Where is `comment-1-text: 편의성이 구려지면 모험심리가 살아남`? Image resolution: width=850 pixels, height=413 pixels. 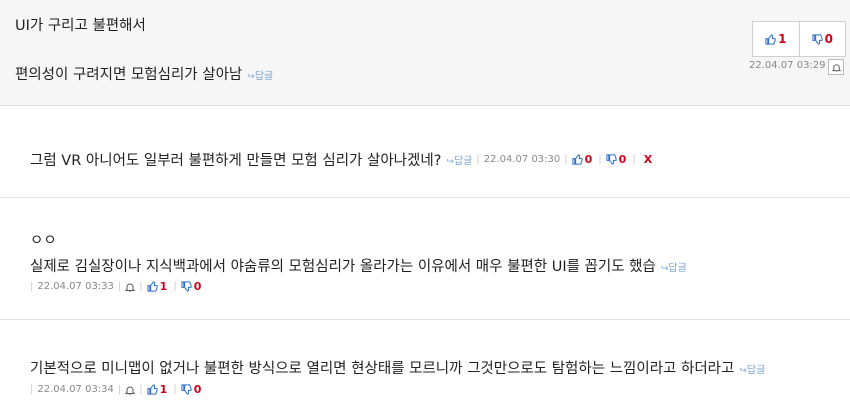 comment-1-text: 편의성이 구려지면 모험심리가 살아남 is located at coordinates (129, 75).